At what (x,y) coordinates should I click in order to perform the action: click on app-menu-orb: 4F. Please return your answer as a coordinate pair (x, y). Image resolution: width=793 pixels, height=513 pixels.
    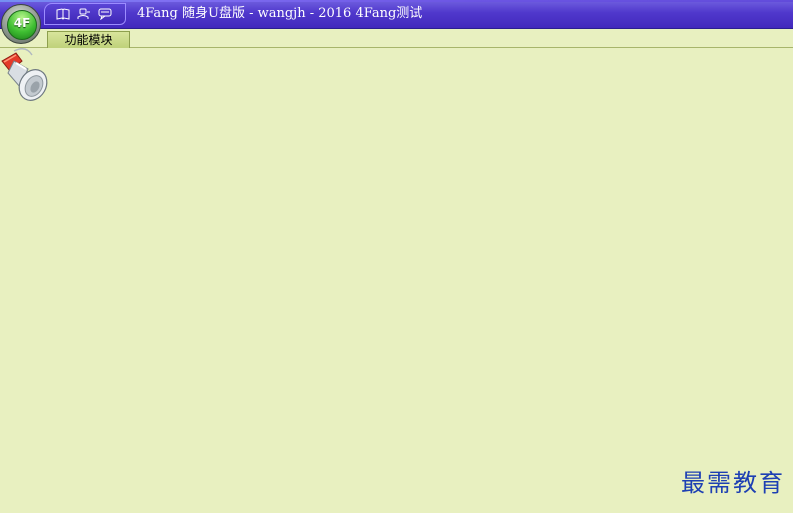
    Looking at the image, I should click on (21, 24).